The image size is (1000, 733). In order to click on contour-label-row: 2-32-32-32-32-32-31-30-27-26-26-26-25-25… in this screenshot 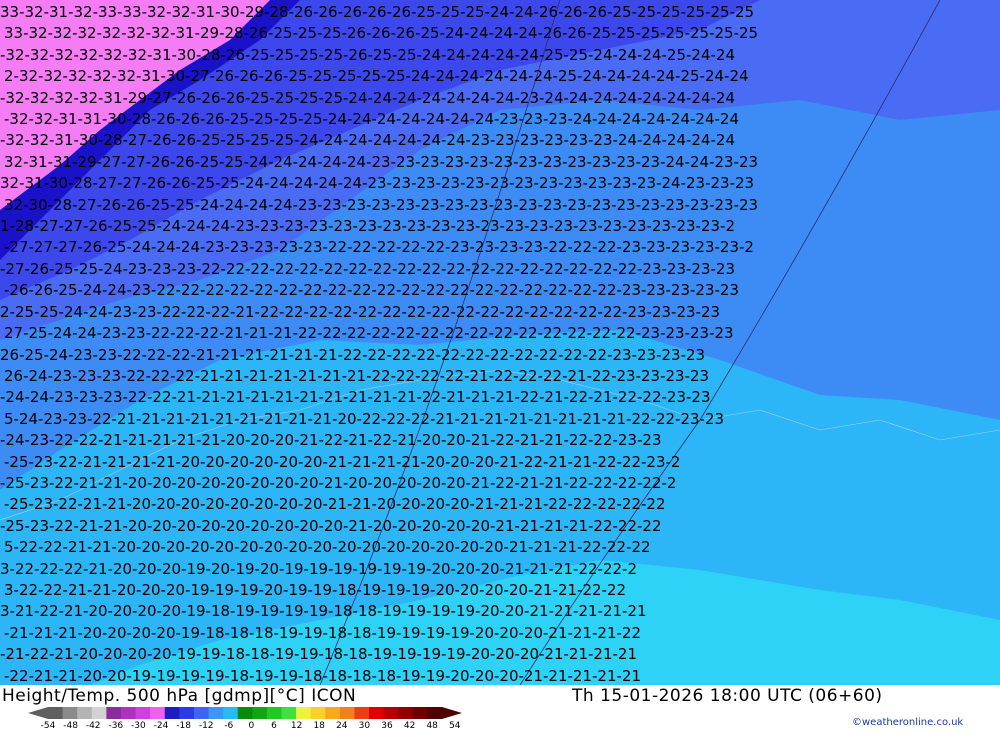, I will do `click(376, 76)`.